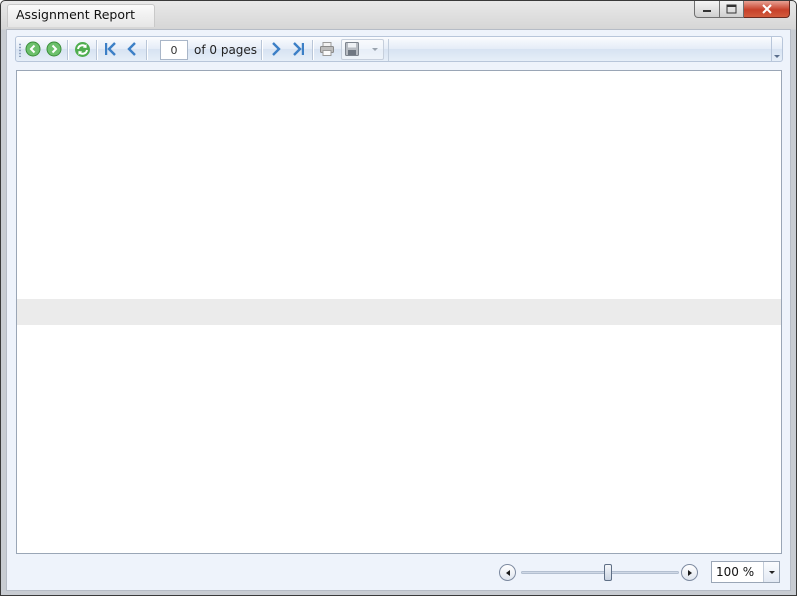 Image resolution: width=797 pixels, height=596 pixels. Describe the element at coordinates (362, 49) in the screenshot. I see `save-dropdown` at that location.